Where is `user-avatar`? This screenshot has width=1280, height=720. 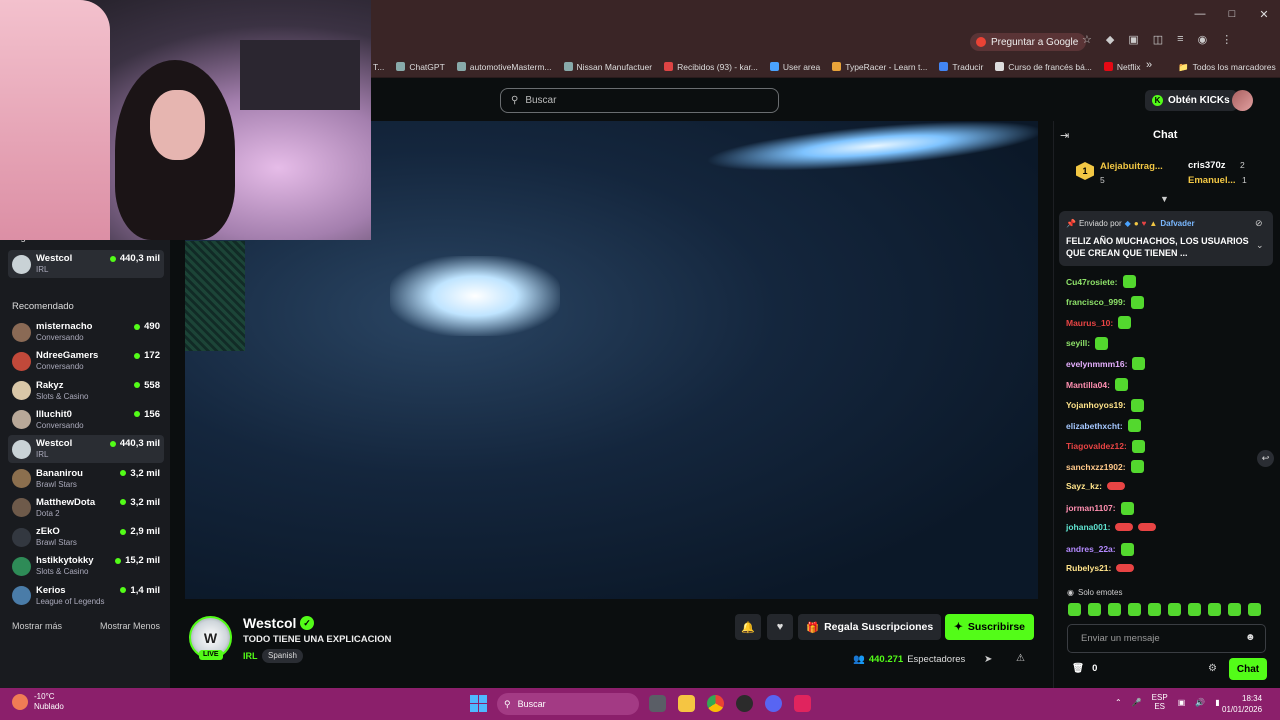 user-avatar is located at coordinates (1242, 100).